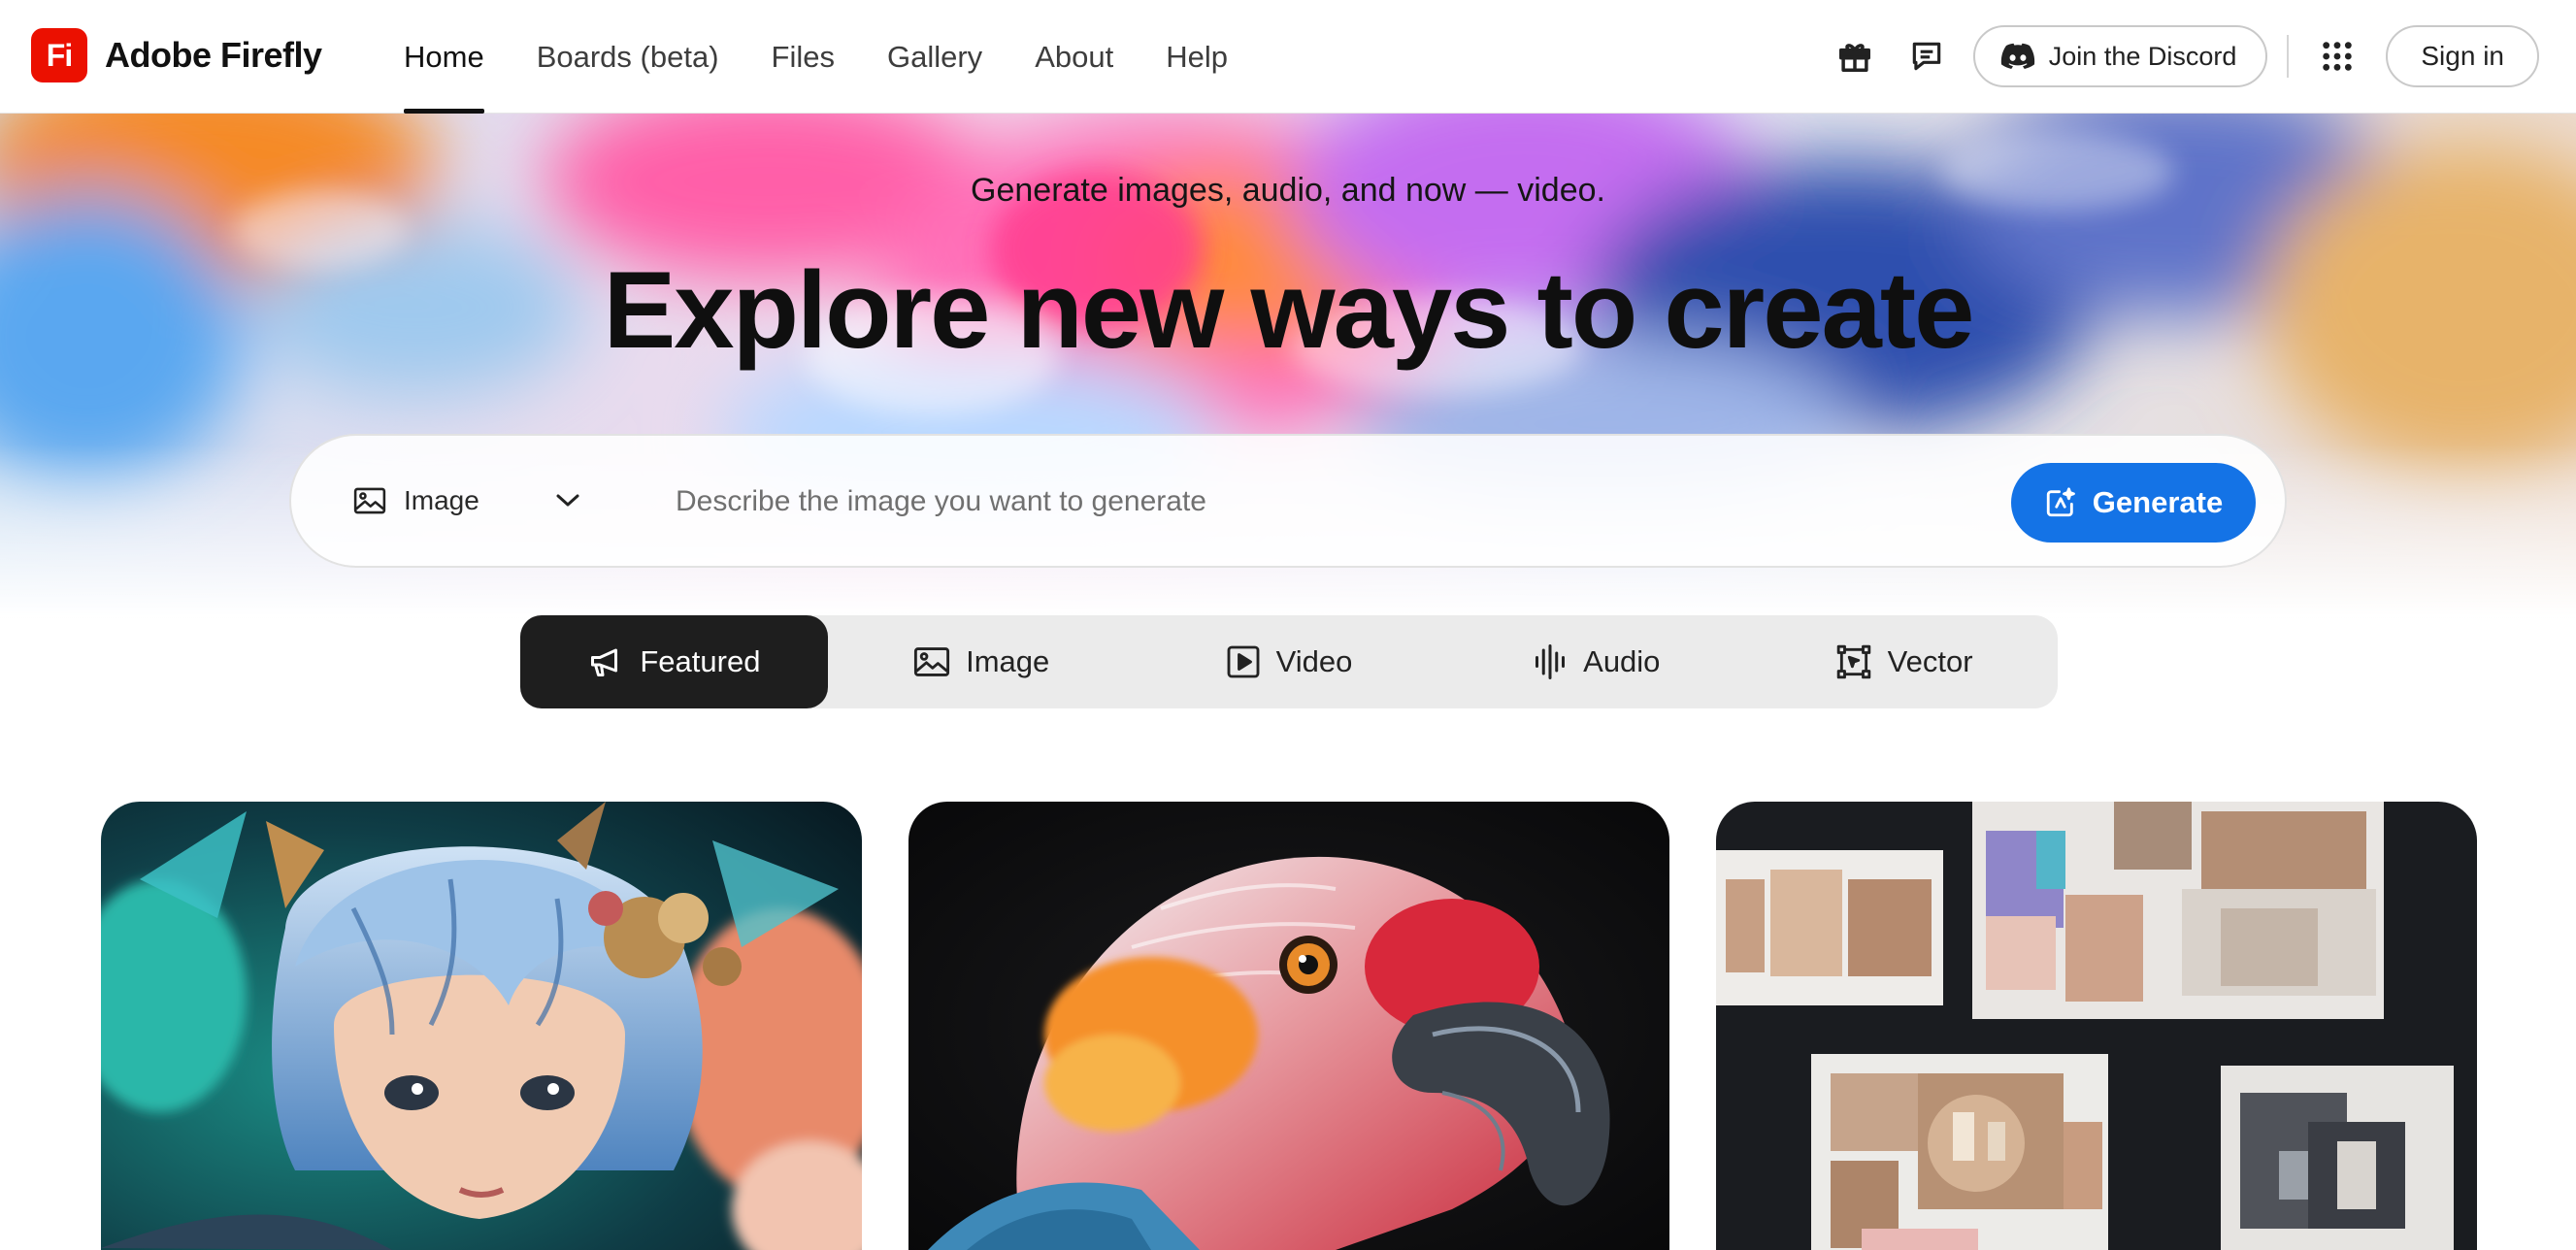 The width and height of the screenshot is (2576, 1250). I want to click on moodboard-image, so click(2096, 1026).